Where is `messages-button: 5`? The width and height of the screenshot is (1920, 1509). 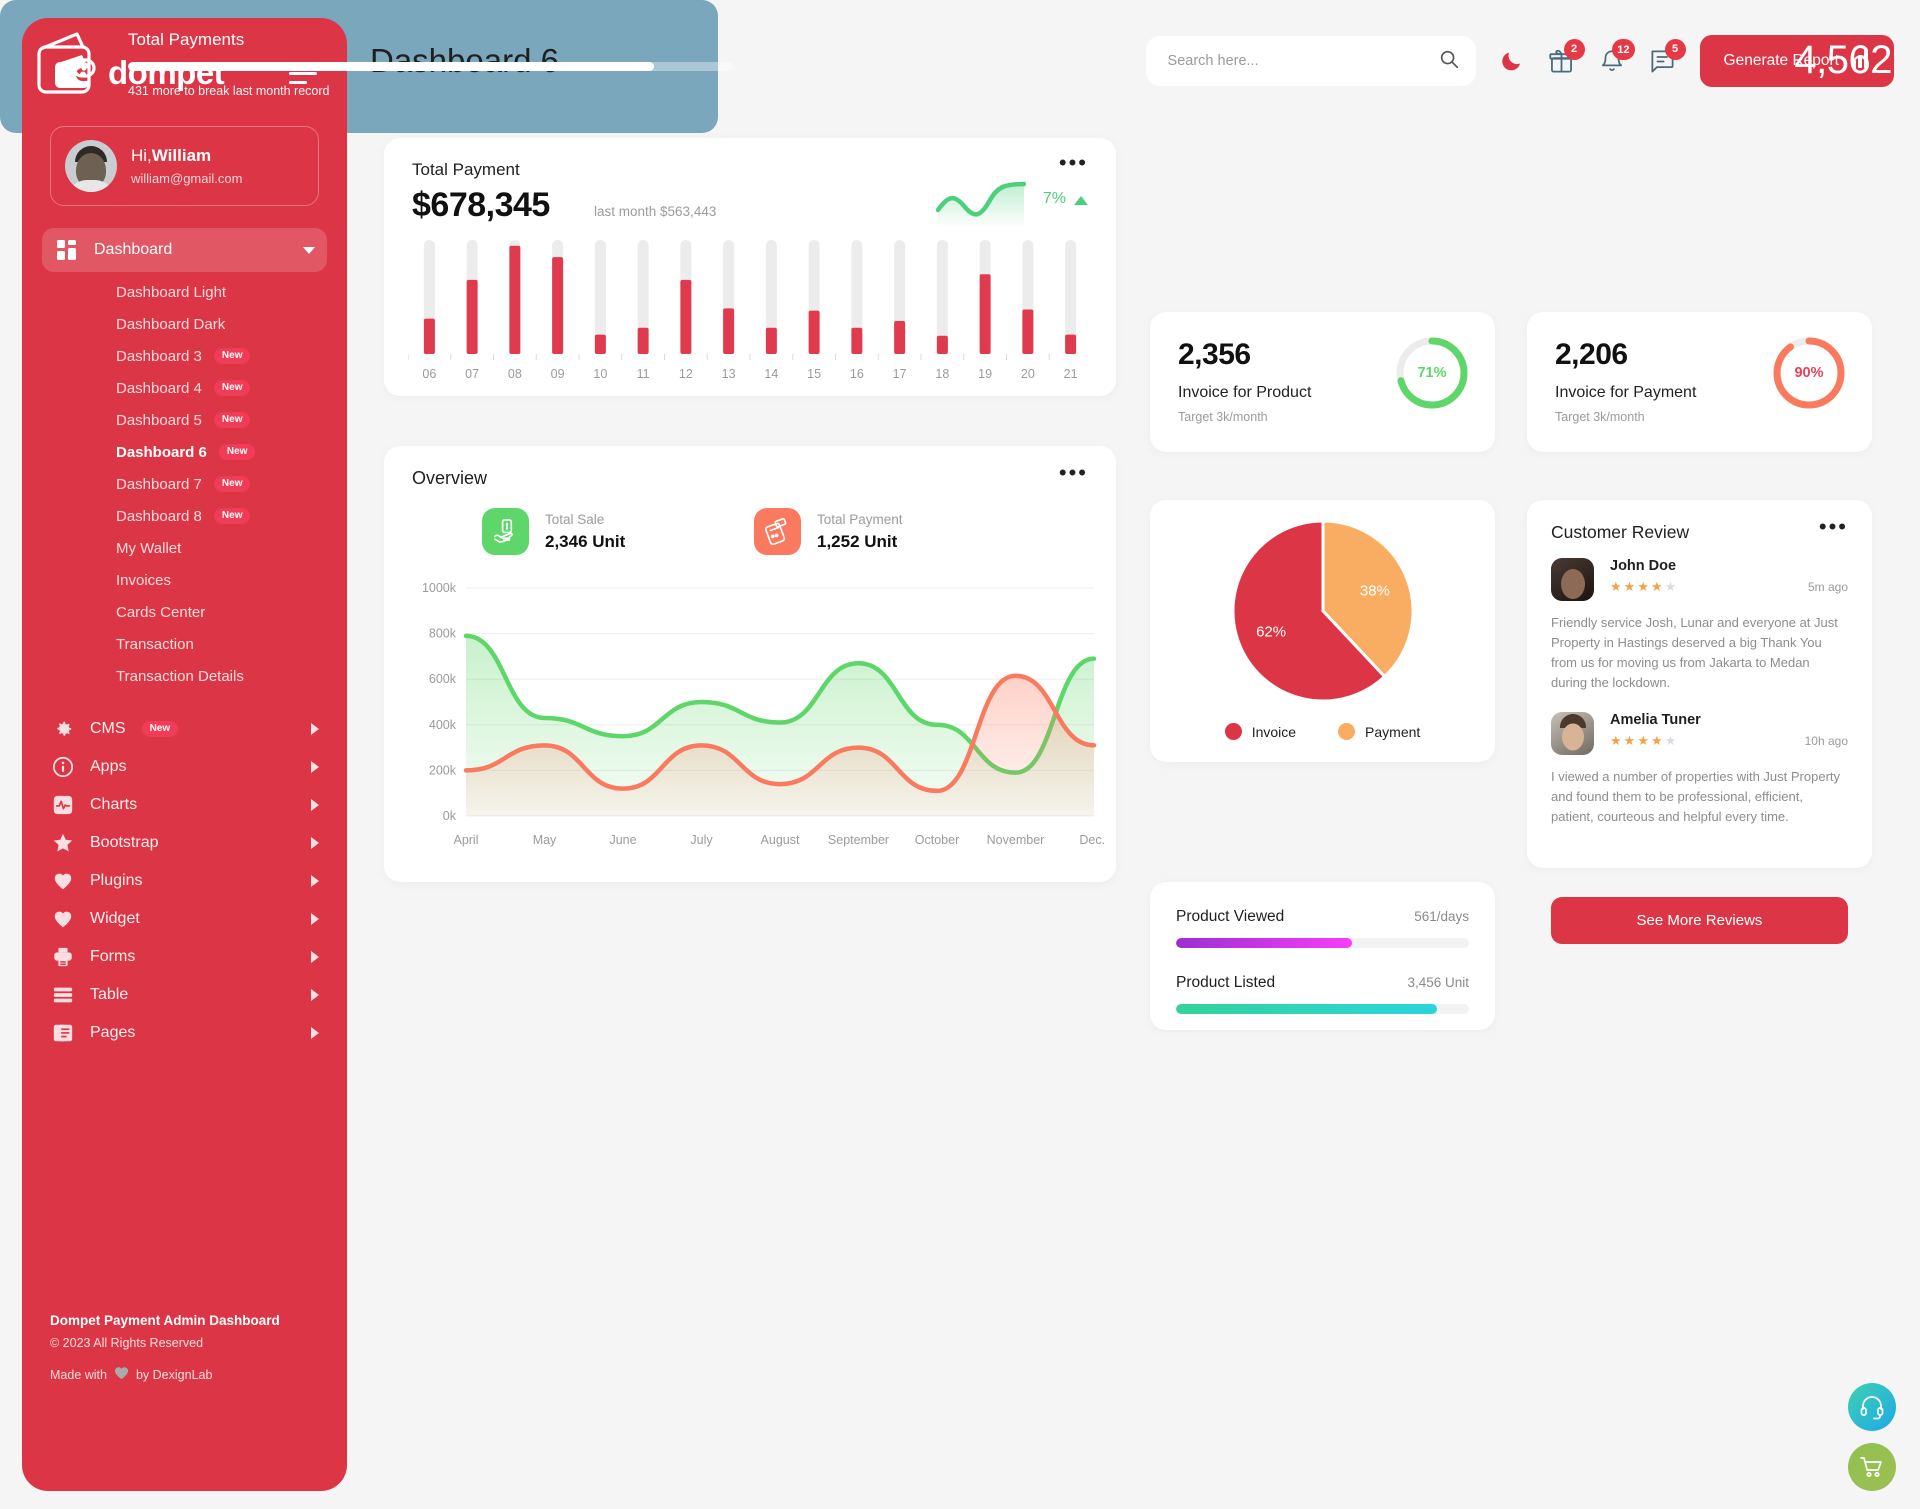
messages-button: 5 is located at coordinates (1667, 56).